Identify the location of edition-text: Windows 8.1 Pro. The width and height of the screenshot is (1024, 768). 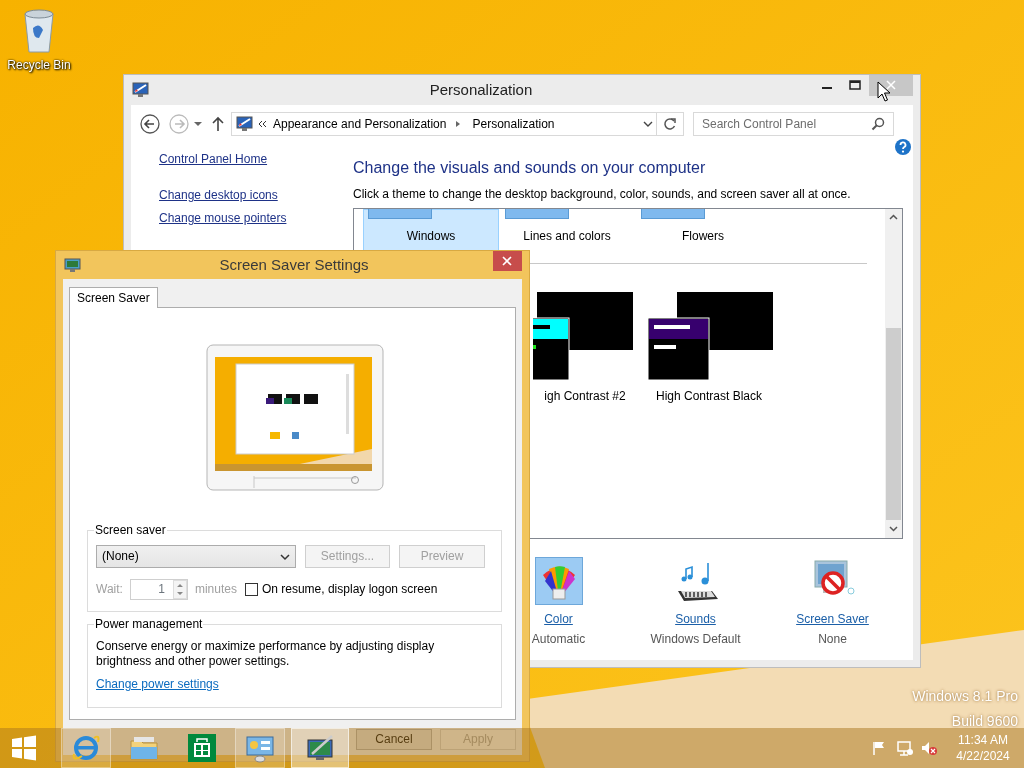
(965, 696).